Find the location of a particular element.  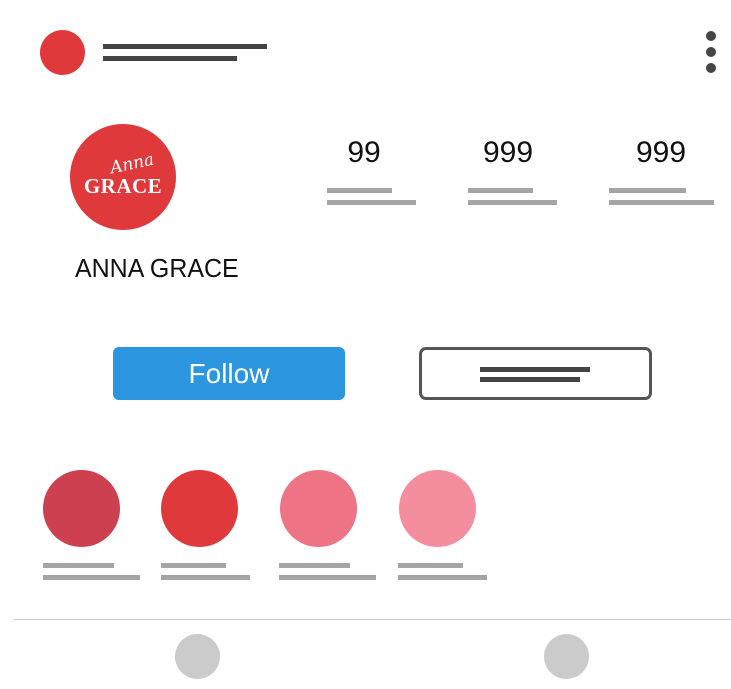

follow-button: Follow is located at coordinates (229, 373).